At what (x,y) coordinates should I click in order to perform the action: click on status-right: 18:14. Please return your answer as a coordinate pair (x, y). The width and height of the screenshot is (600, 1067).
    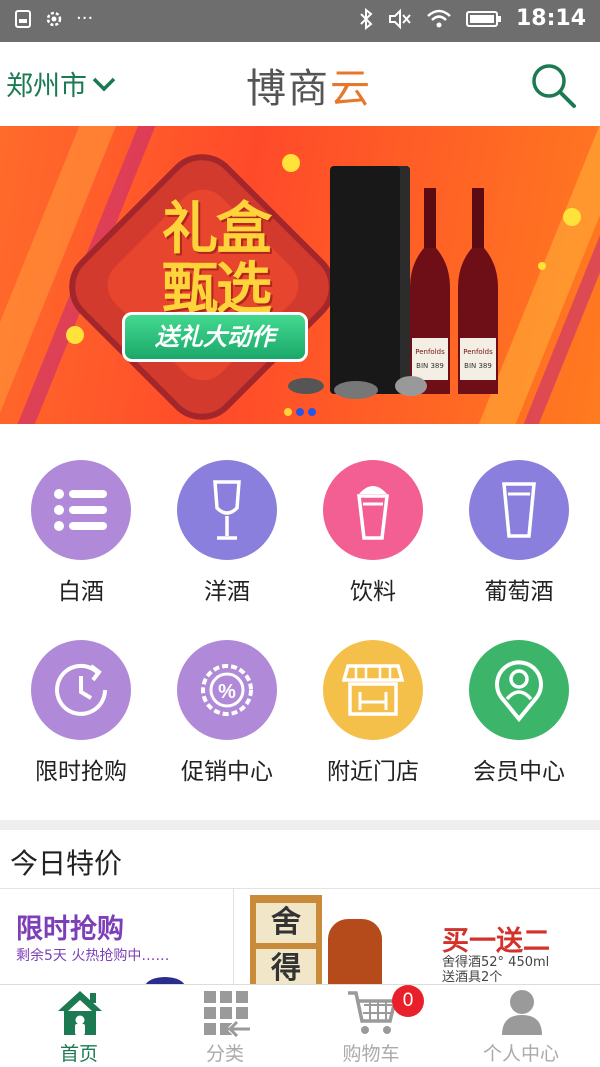
    Looking at the image, I should click on (472, 18).